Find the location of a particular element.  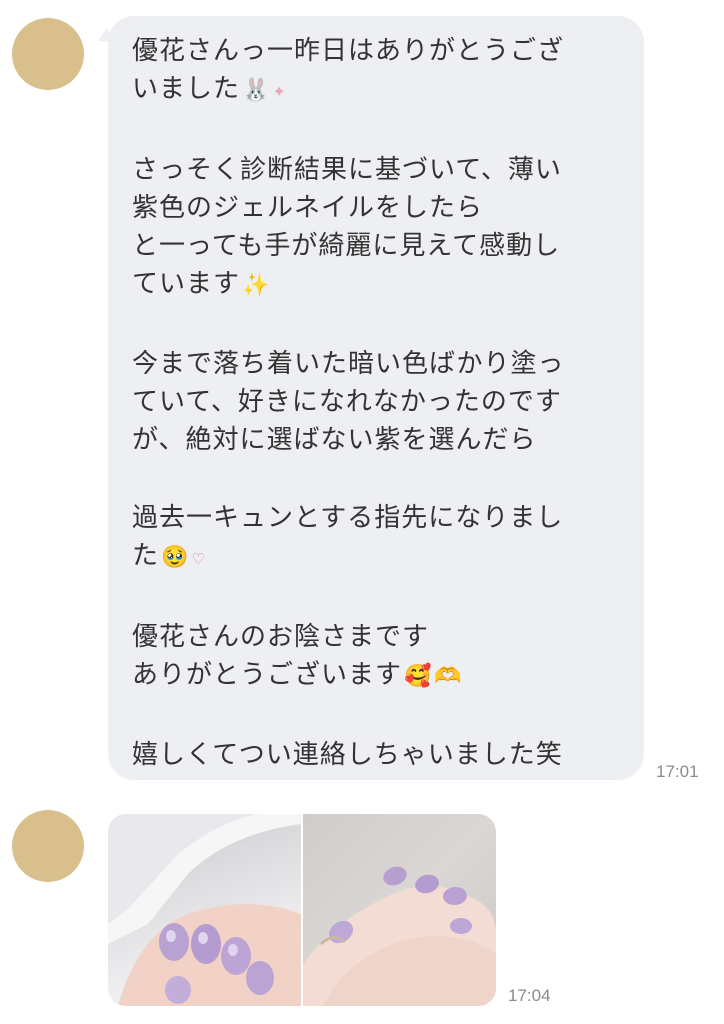

message-line: 優花さんのお陰さまです is located at coordinates (281, 637).